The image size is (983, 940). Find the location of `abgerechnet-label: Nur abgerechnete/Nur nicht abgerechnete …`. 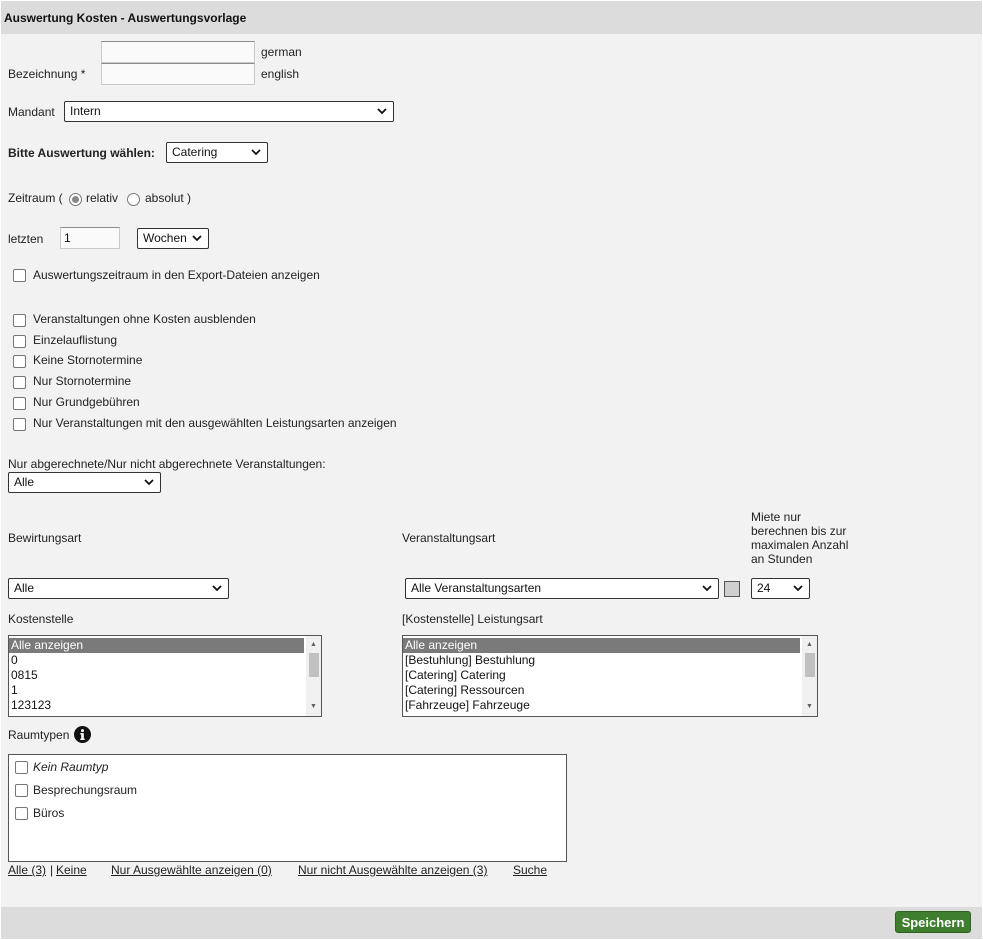

abgerechnet-label: Nur abgerechnete/Nur nicht abgerechnete … is located at coordinates (167, 464).